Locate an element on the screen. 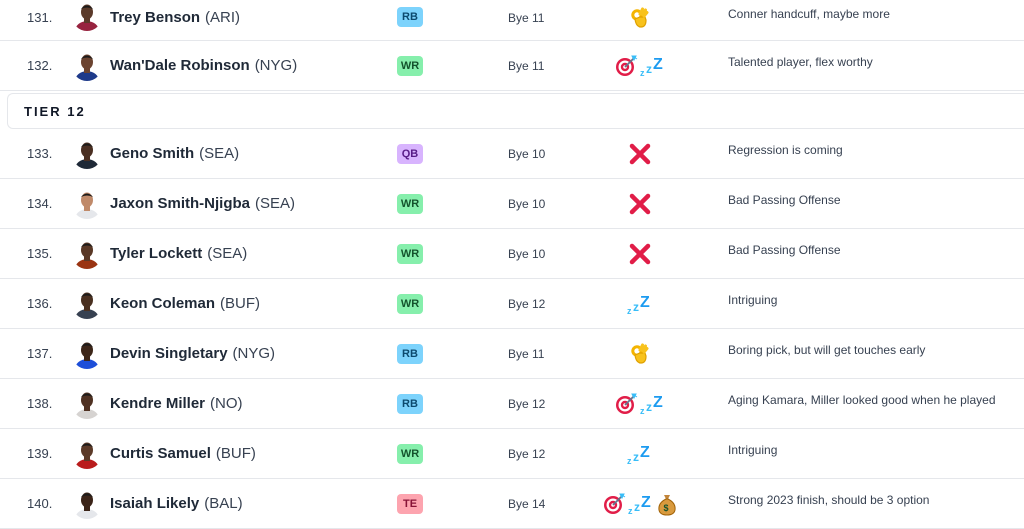 Image resolution: width=1024 pixels, height=529 pixels. player-name-text: Devin Singletary is located at coordinates (169, 353).